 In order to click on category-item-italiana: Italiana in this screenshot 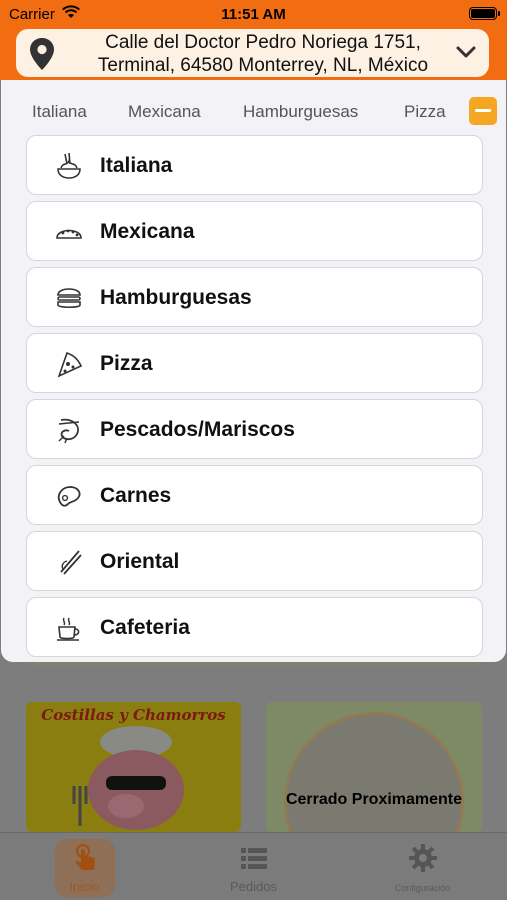, I will do `click(254, 165)`.